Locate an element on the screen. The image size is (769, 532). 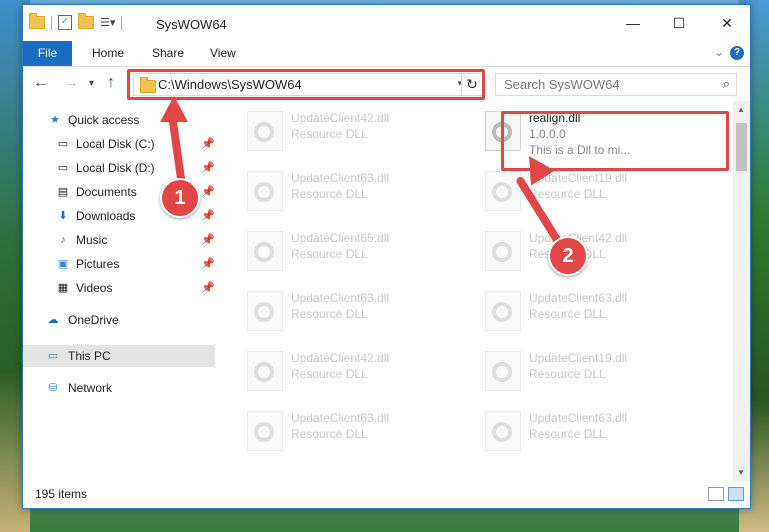
drive-icon: ▭ is located at coordinates (63, 144).